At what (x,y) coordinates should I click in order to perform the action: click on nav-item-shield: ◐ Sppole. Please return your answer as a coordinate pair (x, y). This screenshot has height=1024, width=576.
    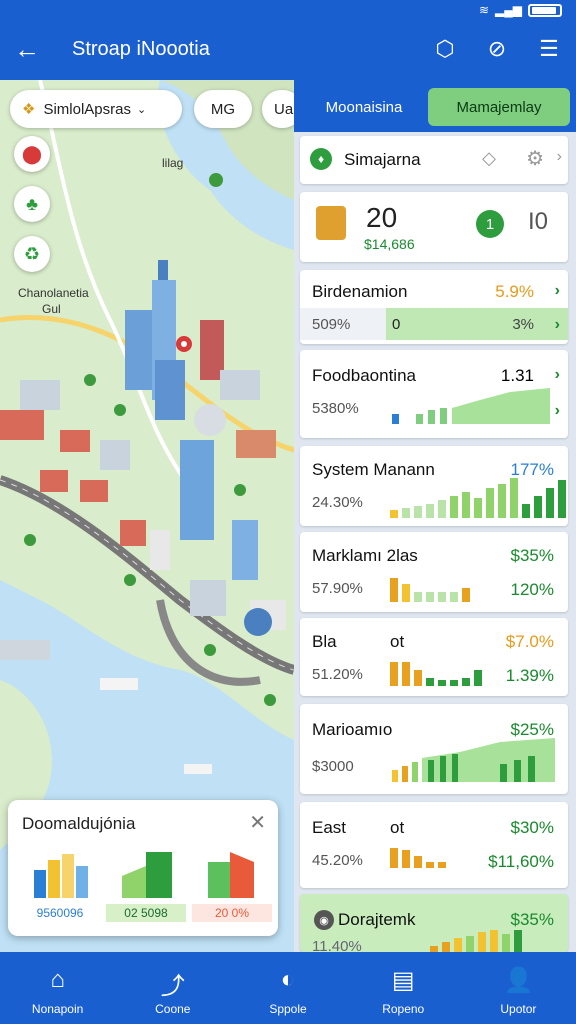
    Looking at the image, I should click on (287, 988).